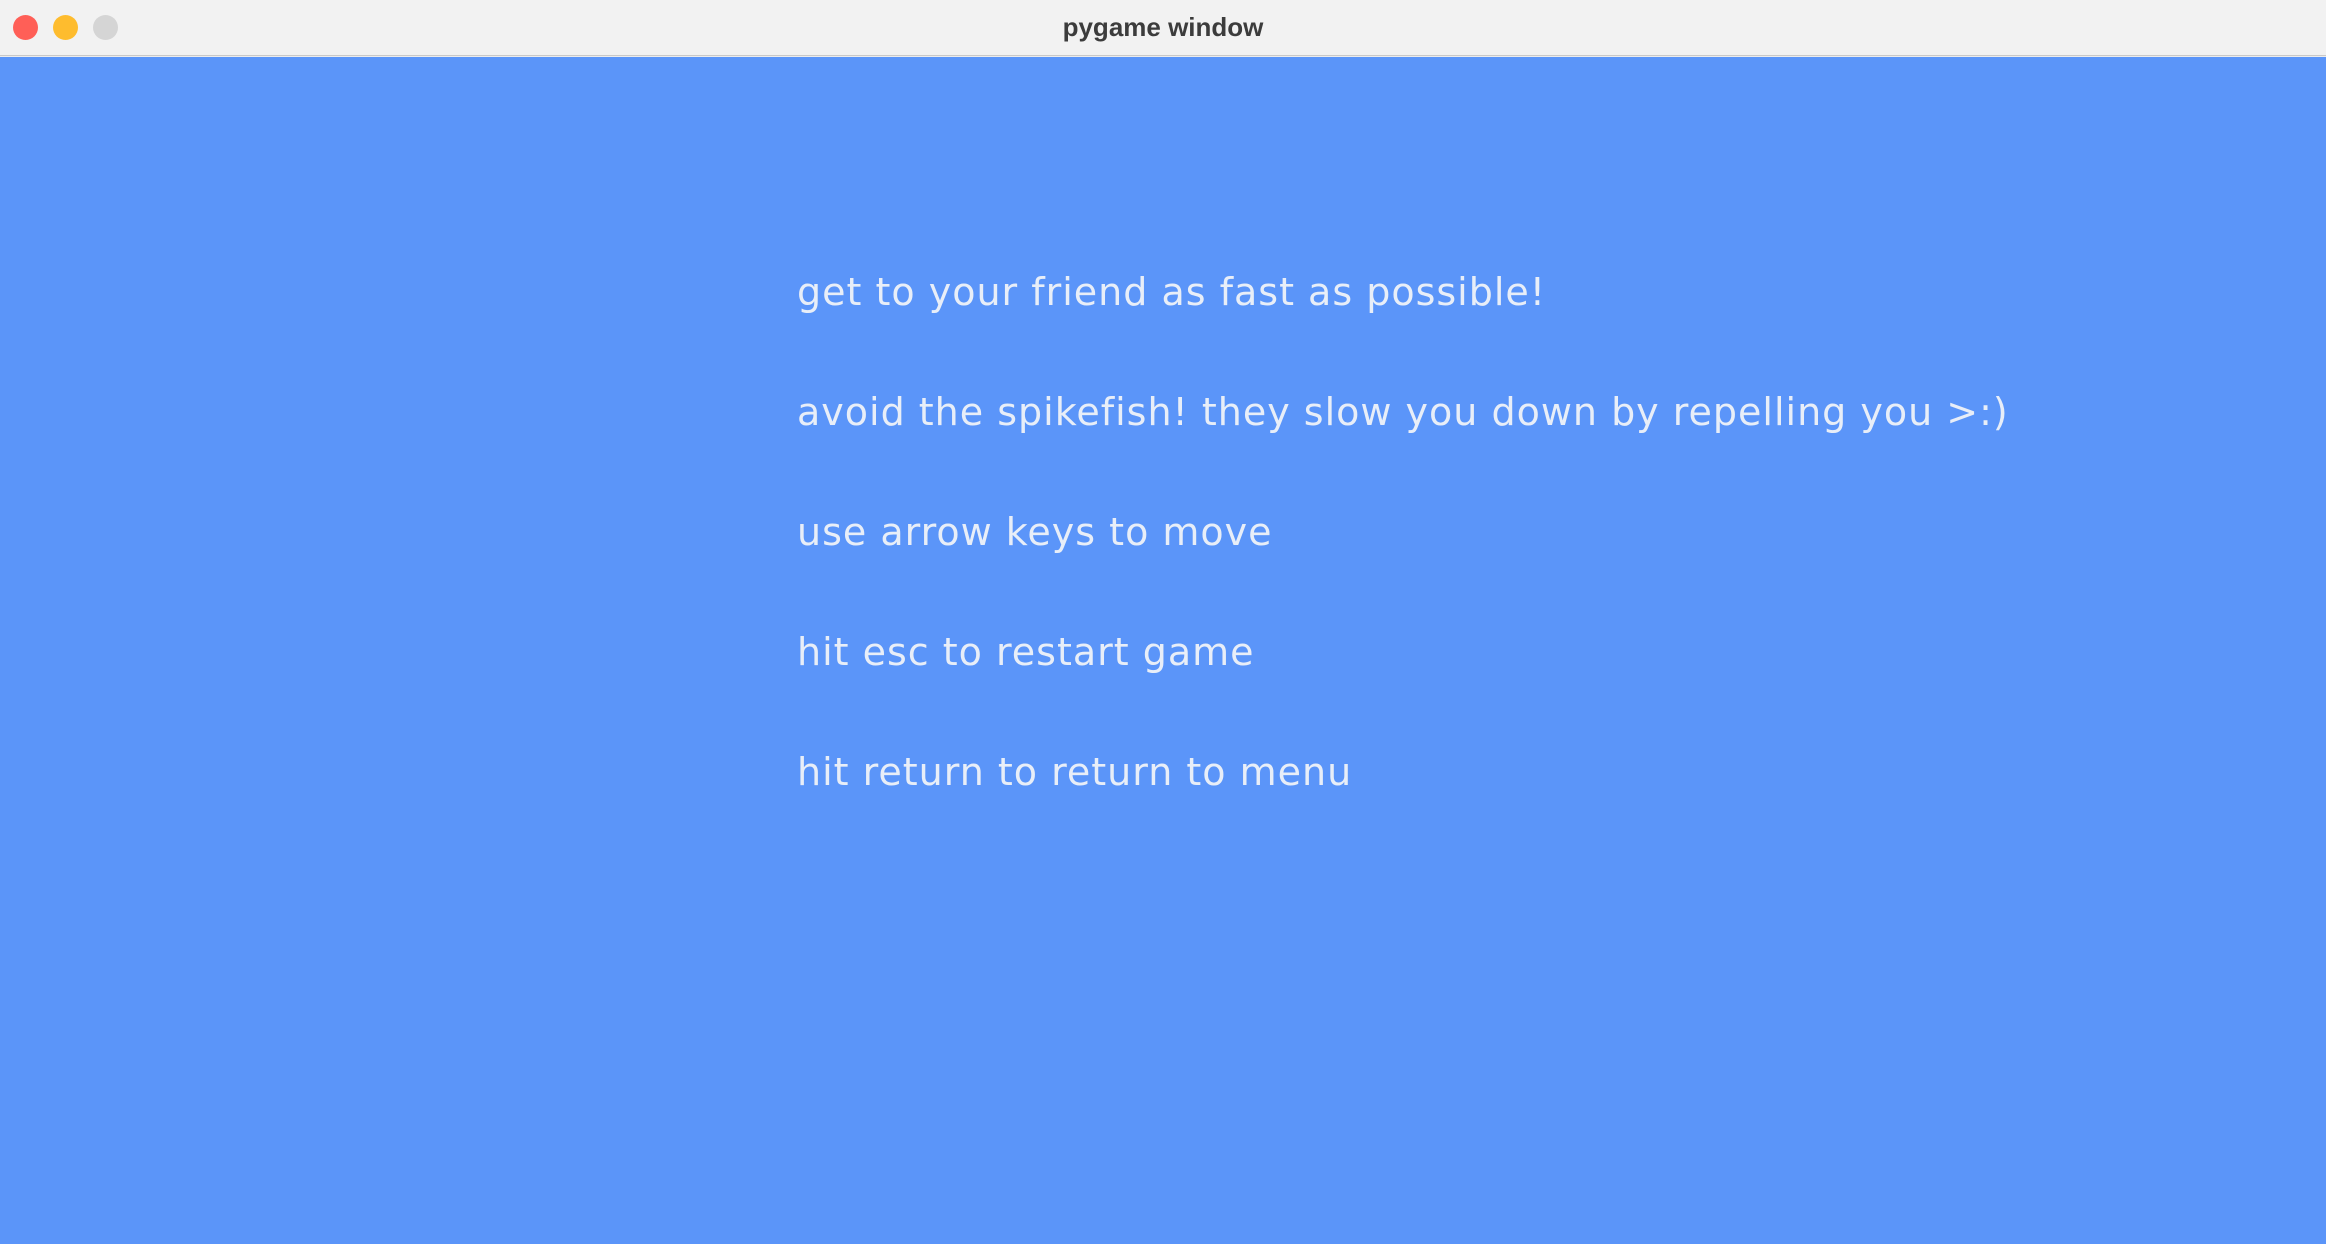 The width and height of the screenshot is (2326, 1244). I want to click on title-bar: pygame window, so click(1163, 28).